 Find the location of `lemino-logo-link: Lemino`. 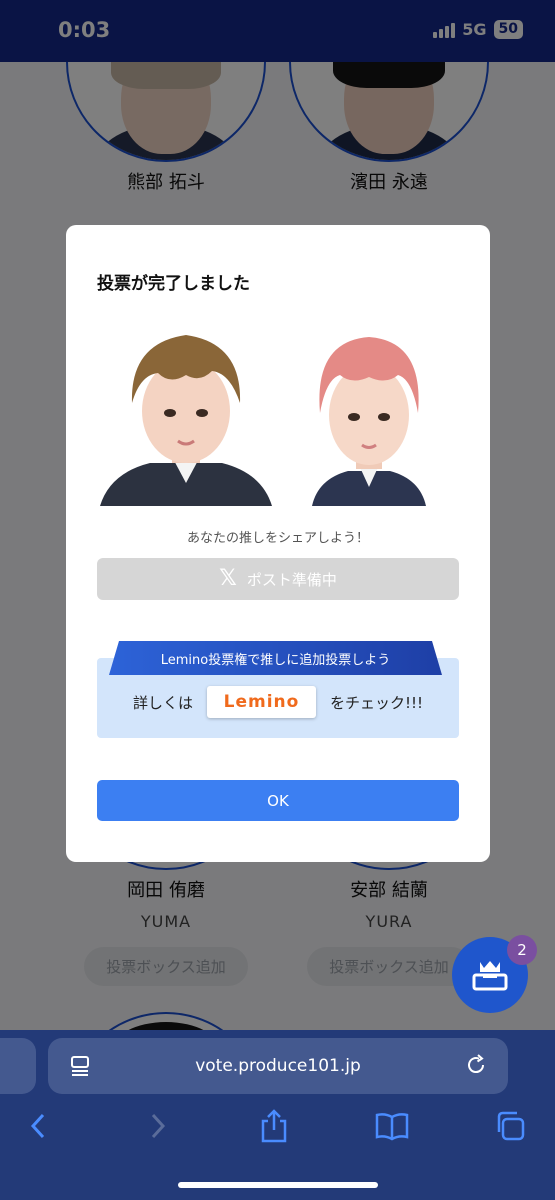

lemino-logo-link: Lemino is located at coordinates (261, 702).